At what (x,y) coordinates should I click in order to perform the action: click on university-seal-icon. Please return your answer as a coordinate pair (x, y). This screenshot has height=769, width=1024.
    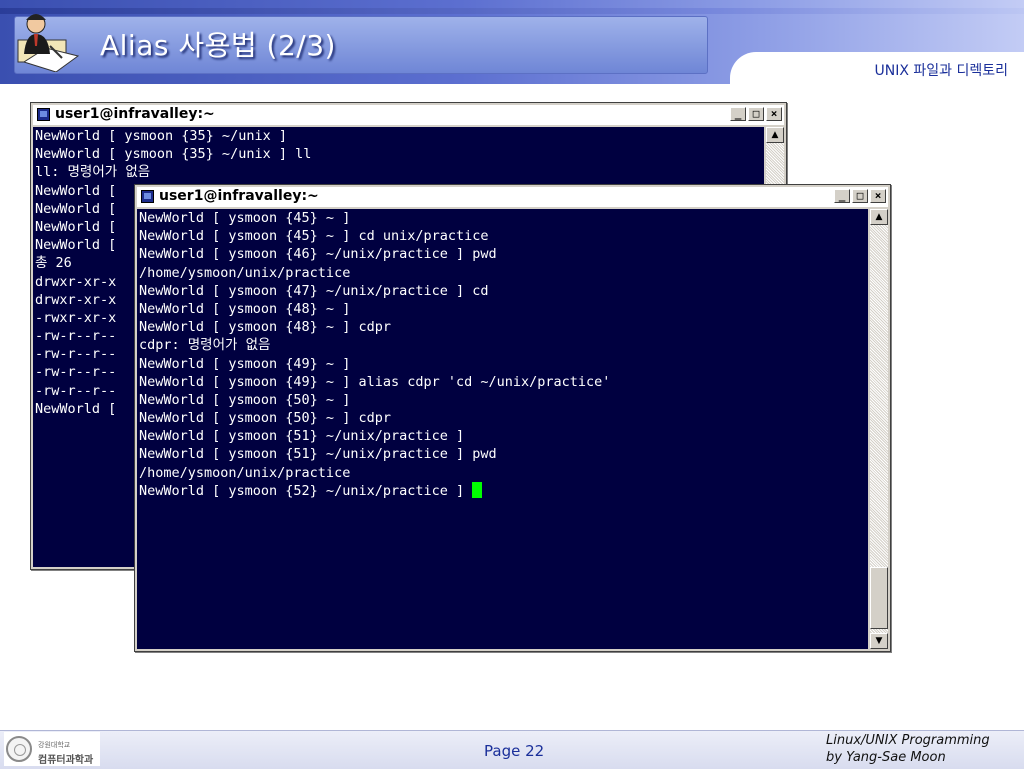
    Looking at the image, I should click on (19, 749).